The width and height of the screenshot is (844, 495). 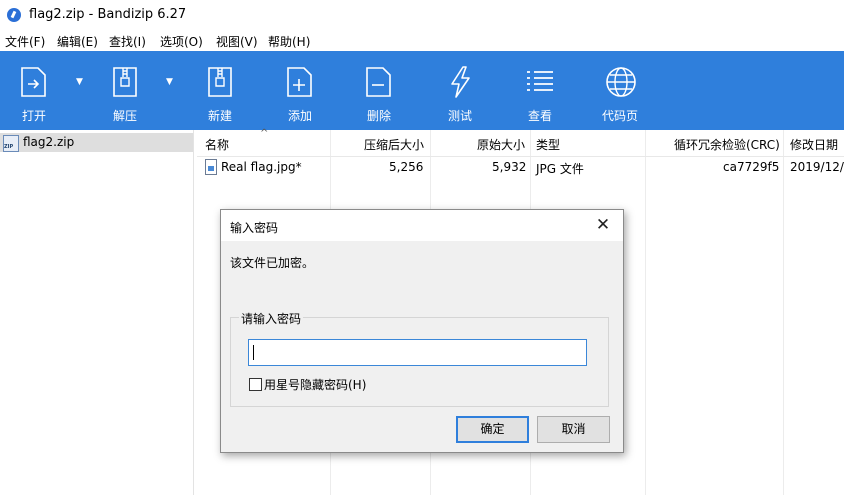 What do you see at coordinates (727, 144) in the screenshot?
I see `column-header-crc: 循环冗余检验(CRC)` at bounding box center [727, 144].